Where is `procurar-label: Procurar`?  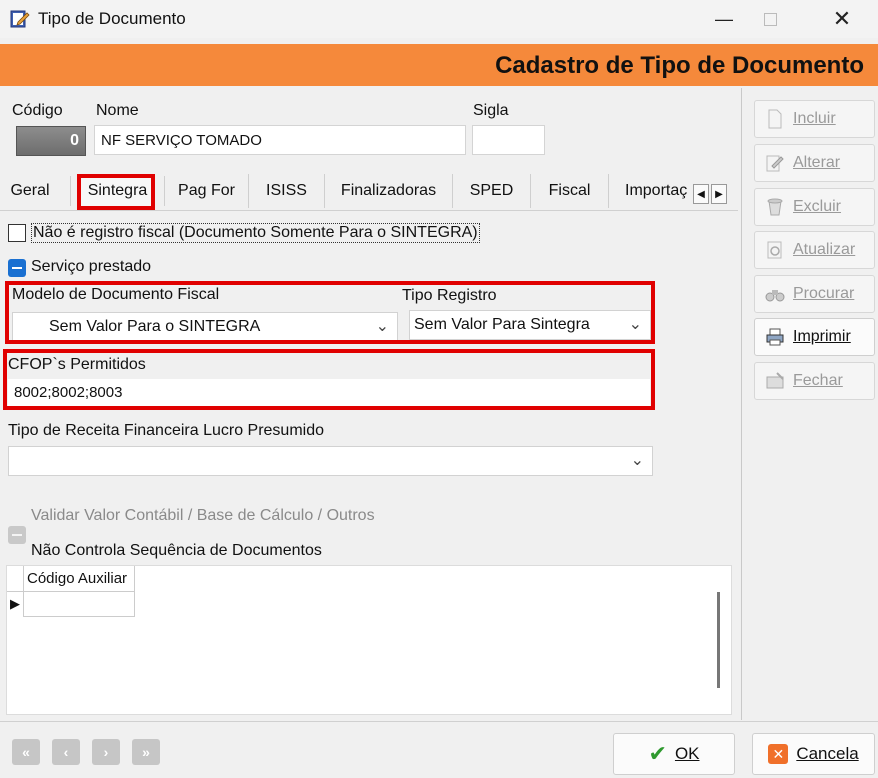 procurar-label: Procurar is located at coordinates (824, 293).